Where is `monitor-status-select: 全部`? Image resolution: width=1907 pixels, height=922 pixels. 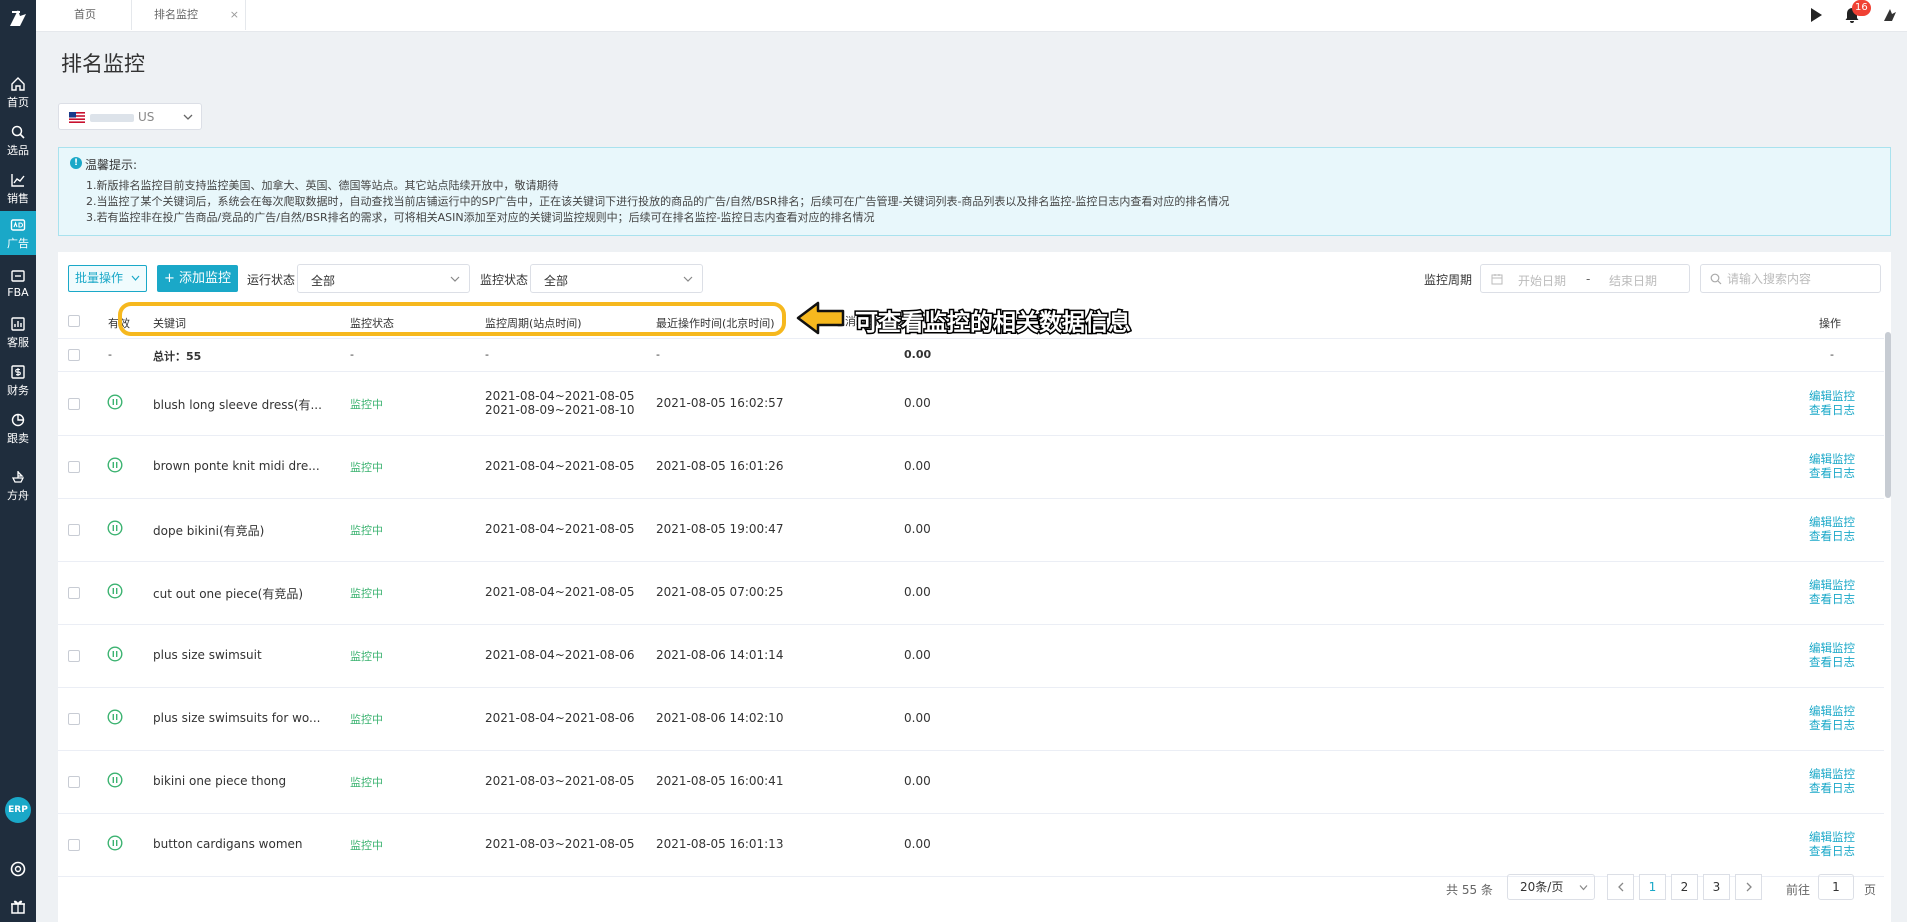
monitor-status-select: 全部 is located at coordinates (616, 278).